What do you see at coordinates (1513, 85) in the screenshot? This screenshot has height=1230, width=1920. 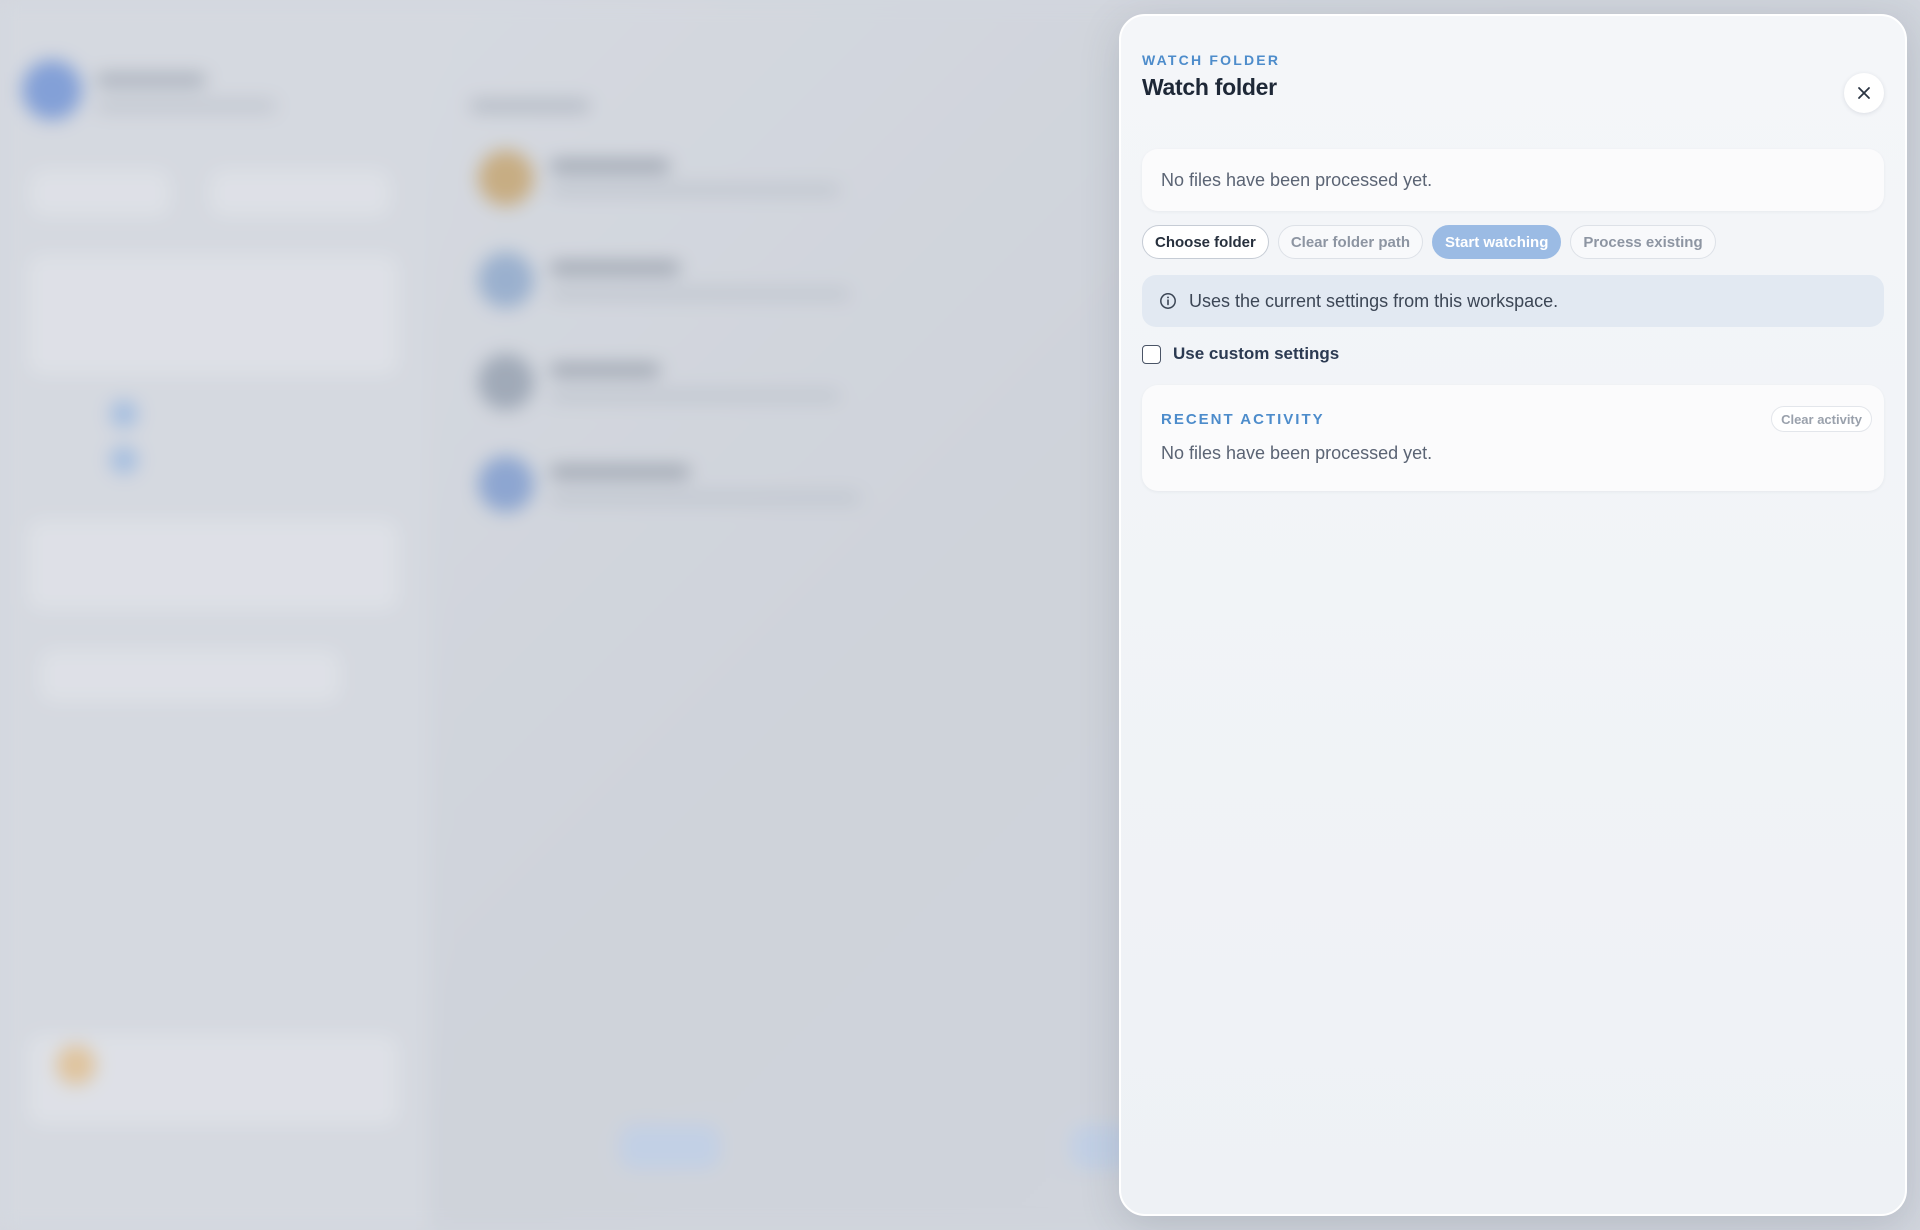 I see `drawer-header: WATCH FOLDER Watch folder` at bounding box center [1513, 85].